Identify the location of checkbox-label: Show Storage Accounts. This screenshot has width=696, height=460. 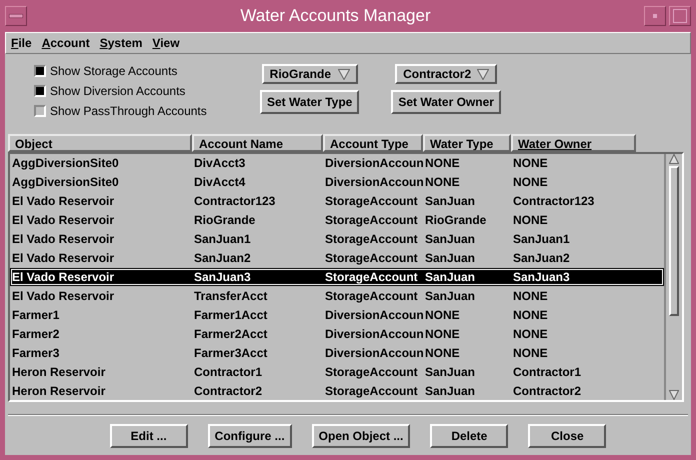
(114, 71).